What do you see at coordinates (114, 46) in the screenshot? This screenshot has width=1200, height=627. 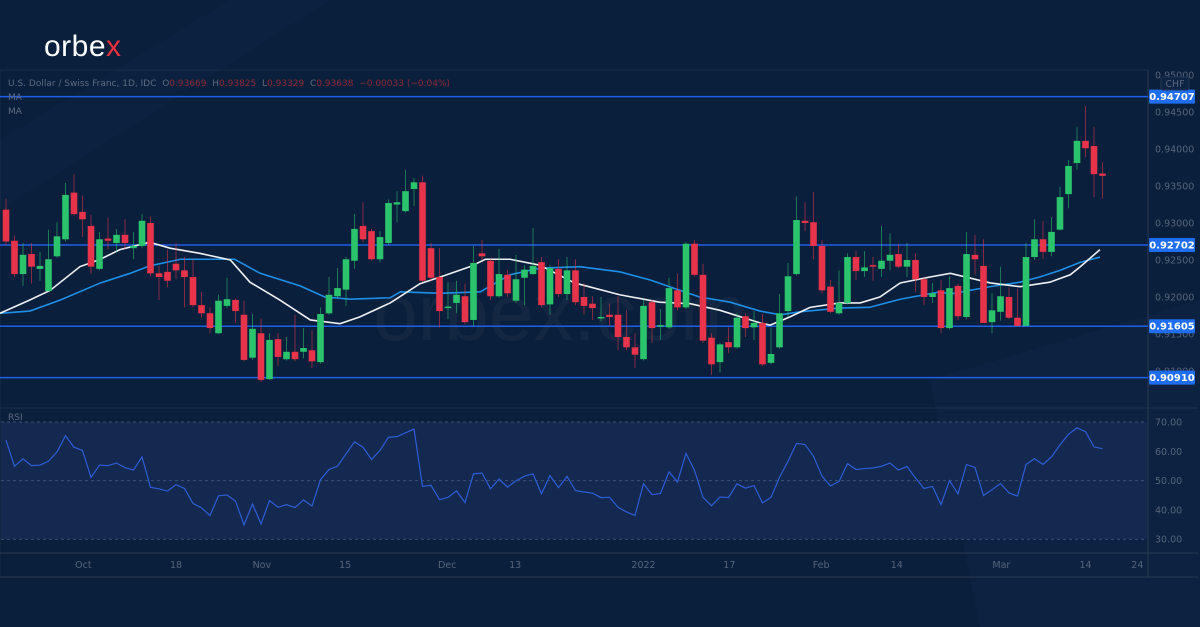 I see `logo-x: x` at bounding box center [114, 46].